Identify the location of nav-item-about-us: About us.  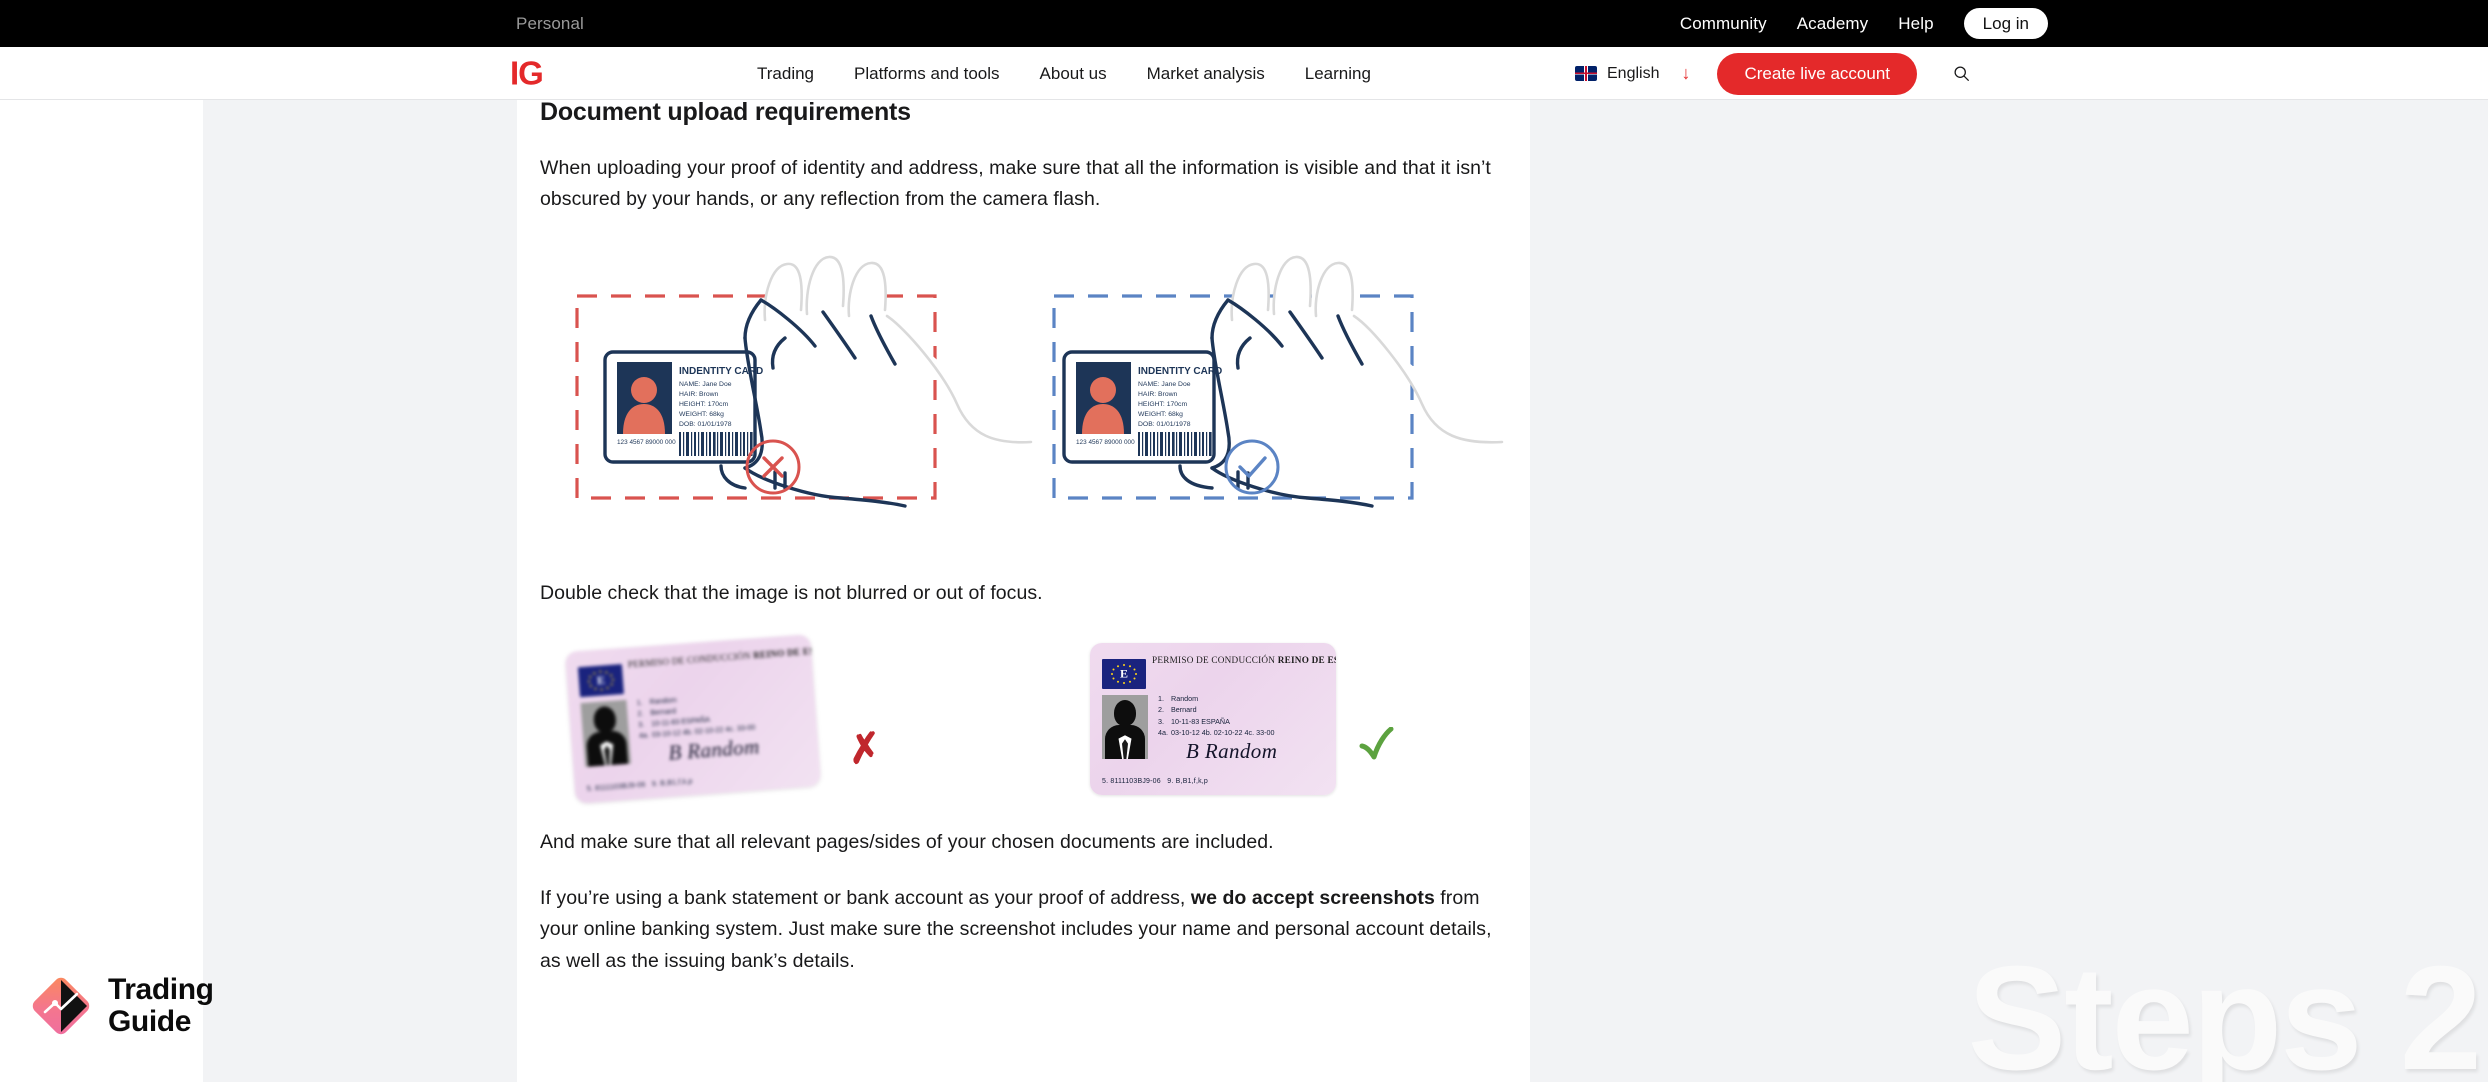
(1073, 74).